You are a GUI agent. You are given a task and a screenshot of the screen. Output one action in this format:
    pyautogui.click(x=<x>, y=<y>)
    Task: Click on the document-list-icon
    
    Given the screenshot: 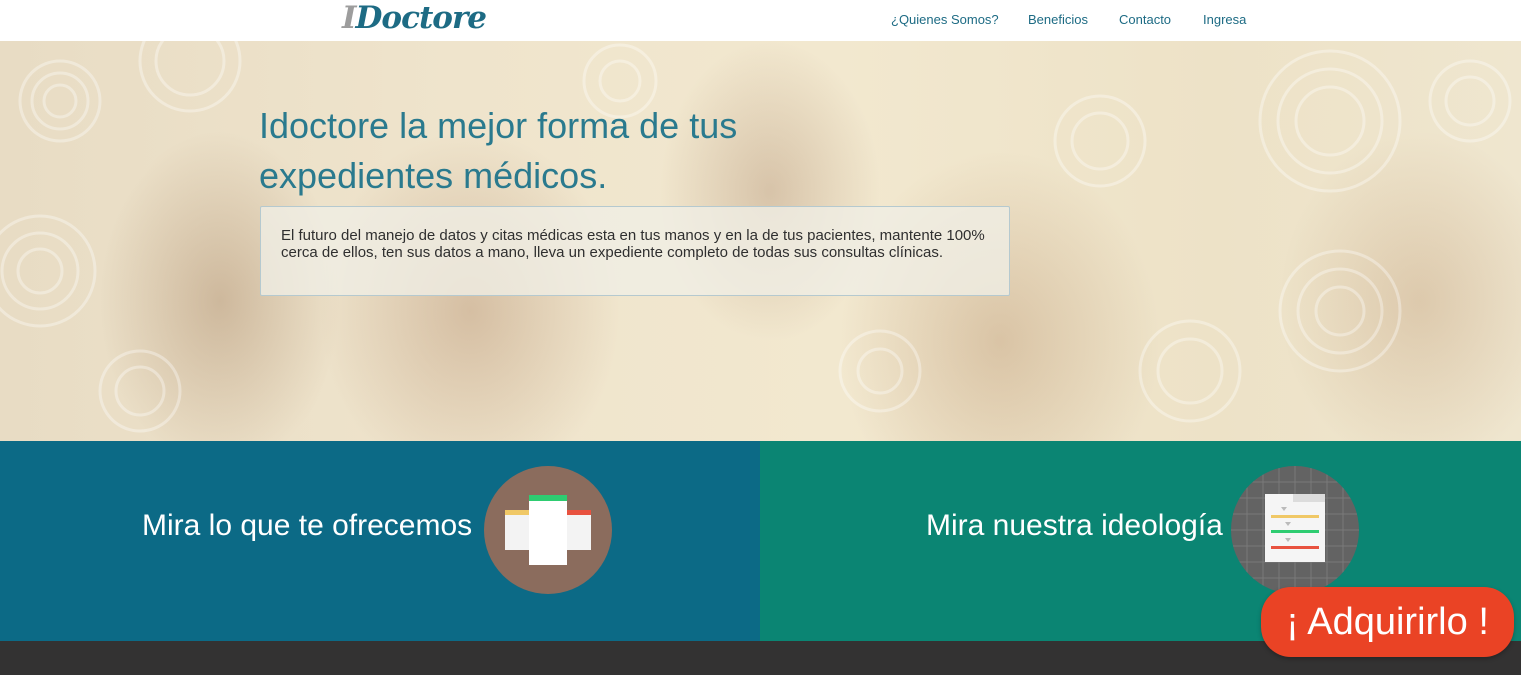 What is the action you would take?
    pyautogui.click(x=1295, y=530)
    